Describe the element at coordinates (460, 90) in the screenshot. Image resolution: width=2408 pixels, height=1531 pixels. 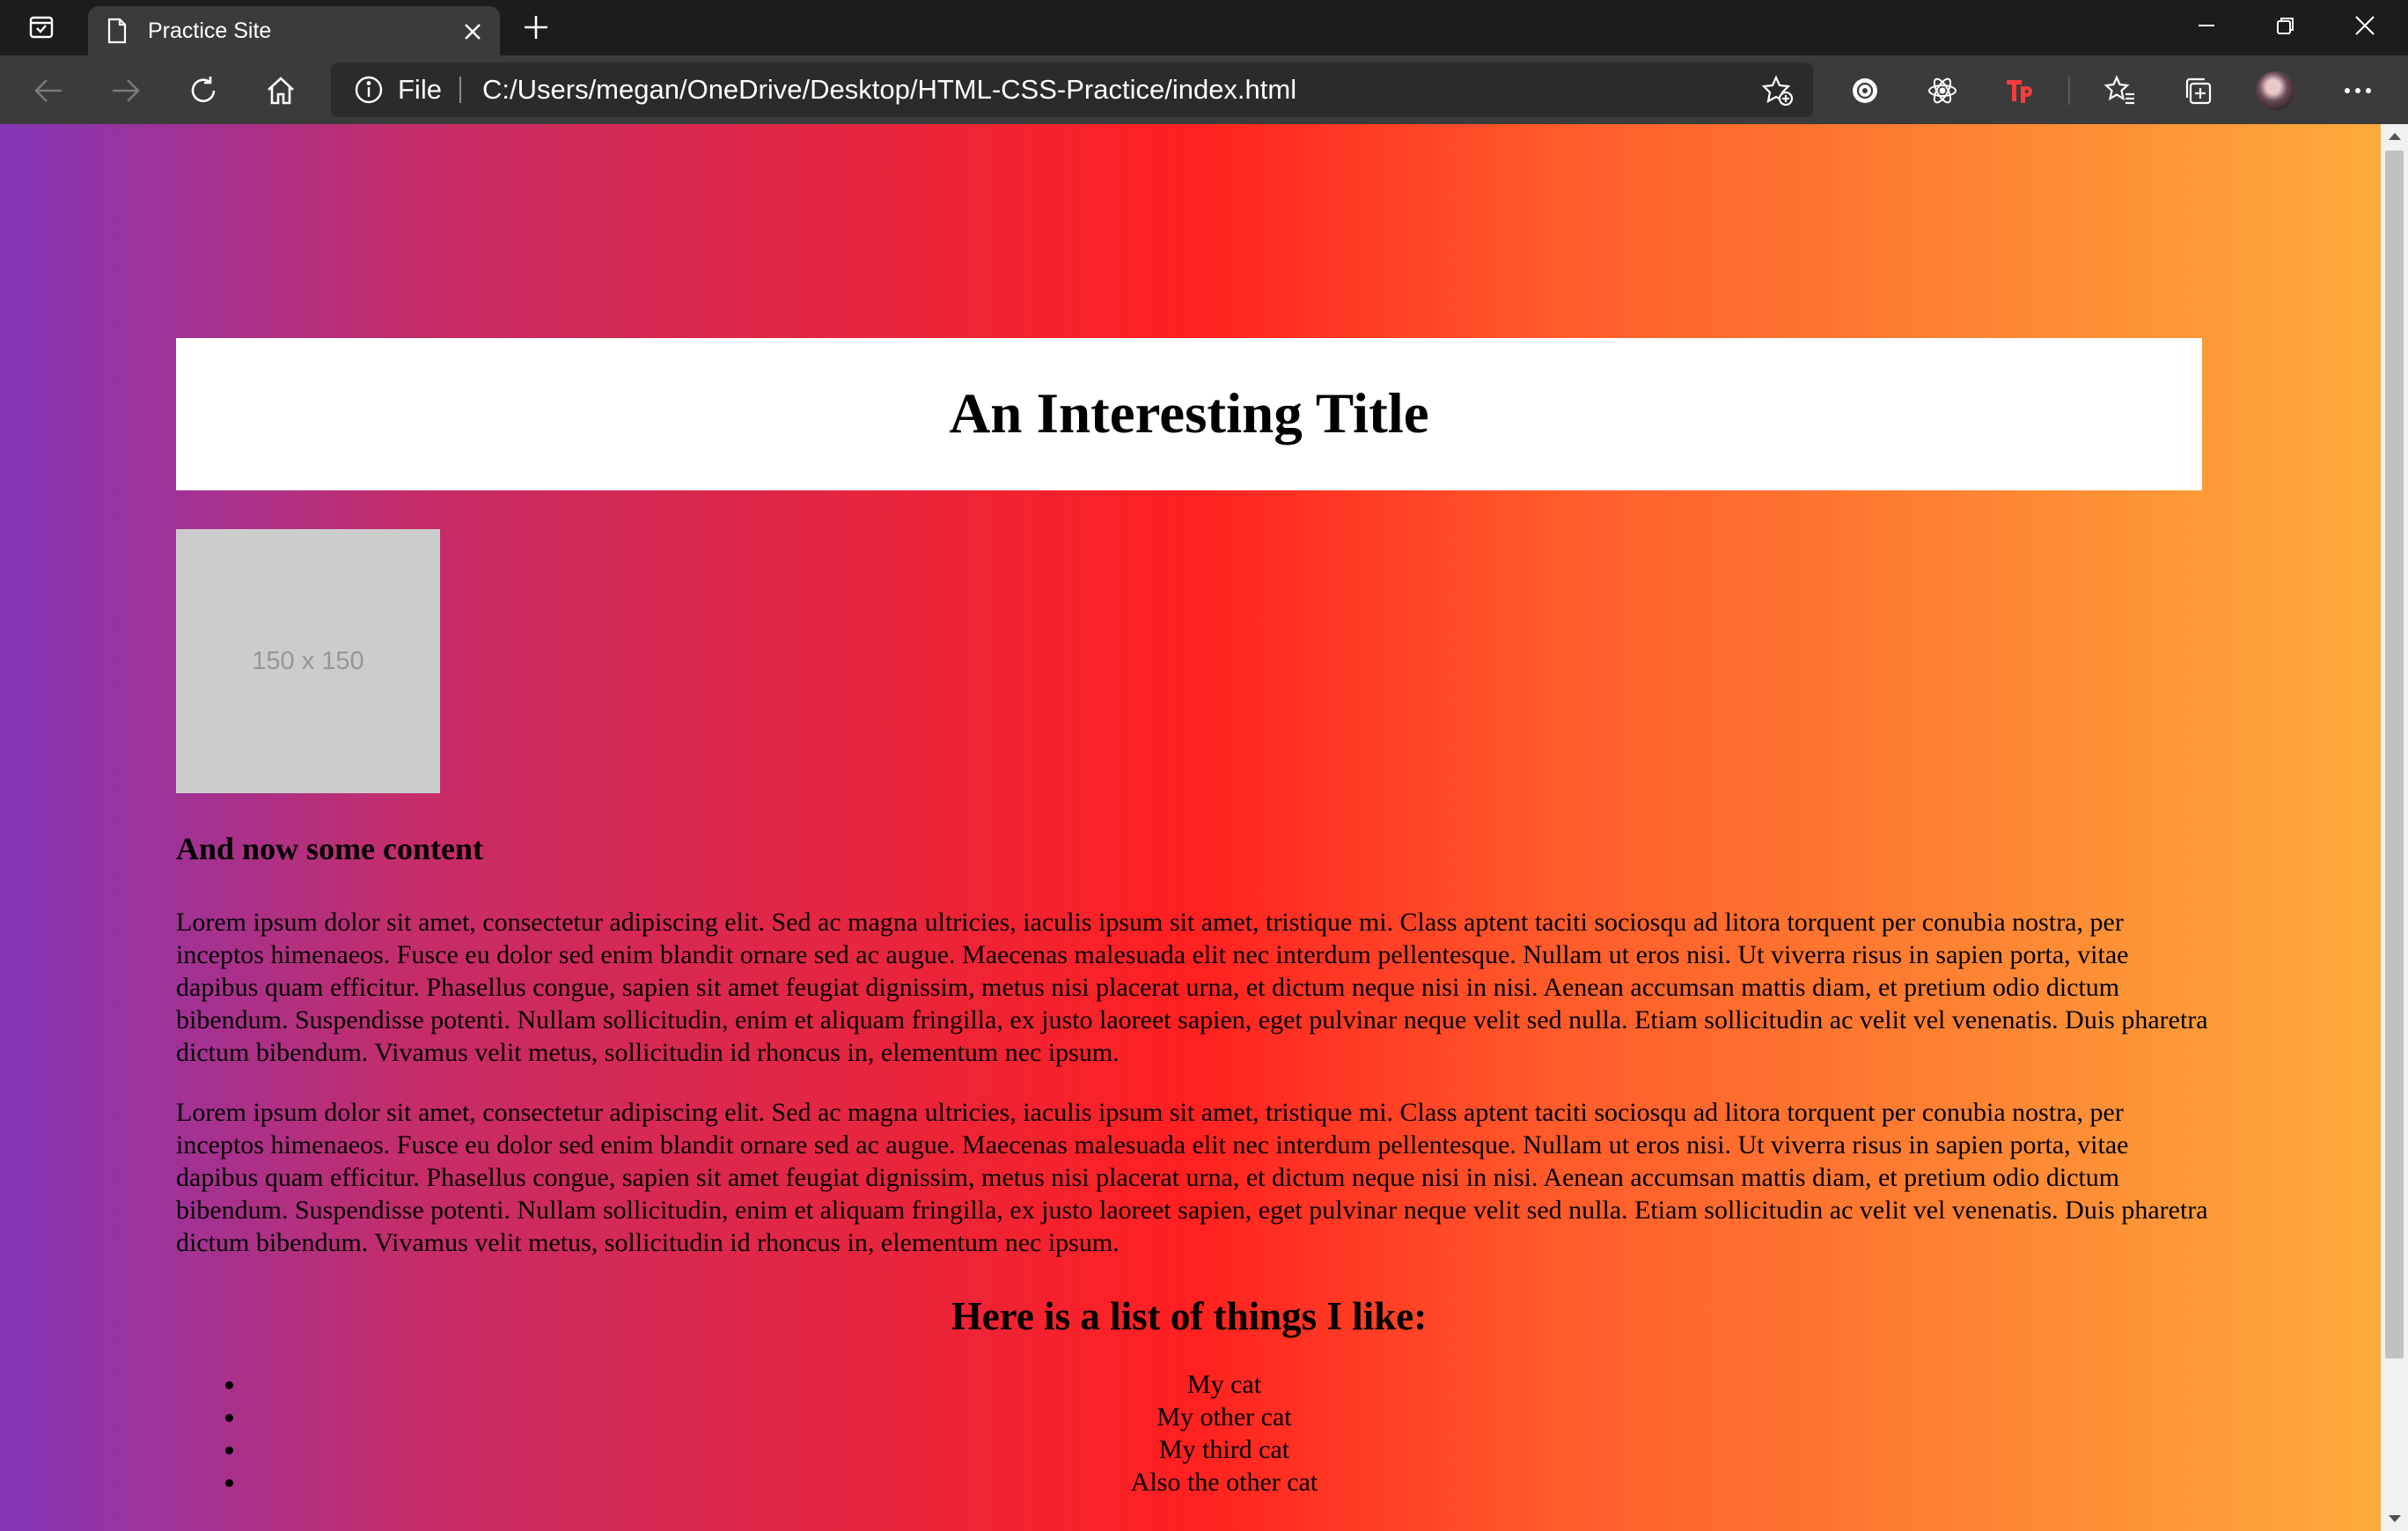
I see `address-divider` at that location.